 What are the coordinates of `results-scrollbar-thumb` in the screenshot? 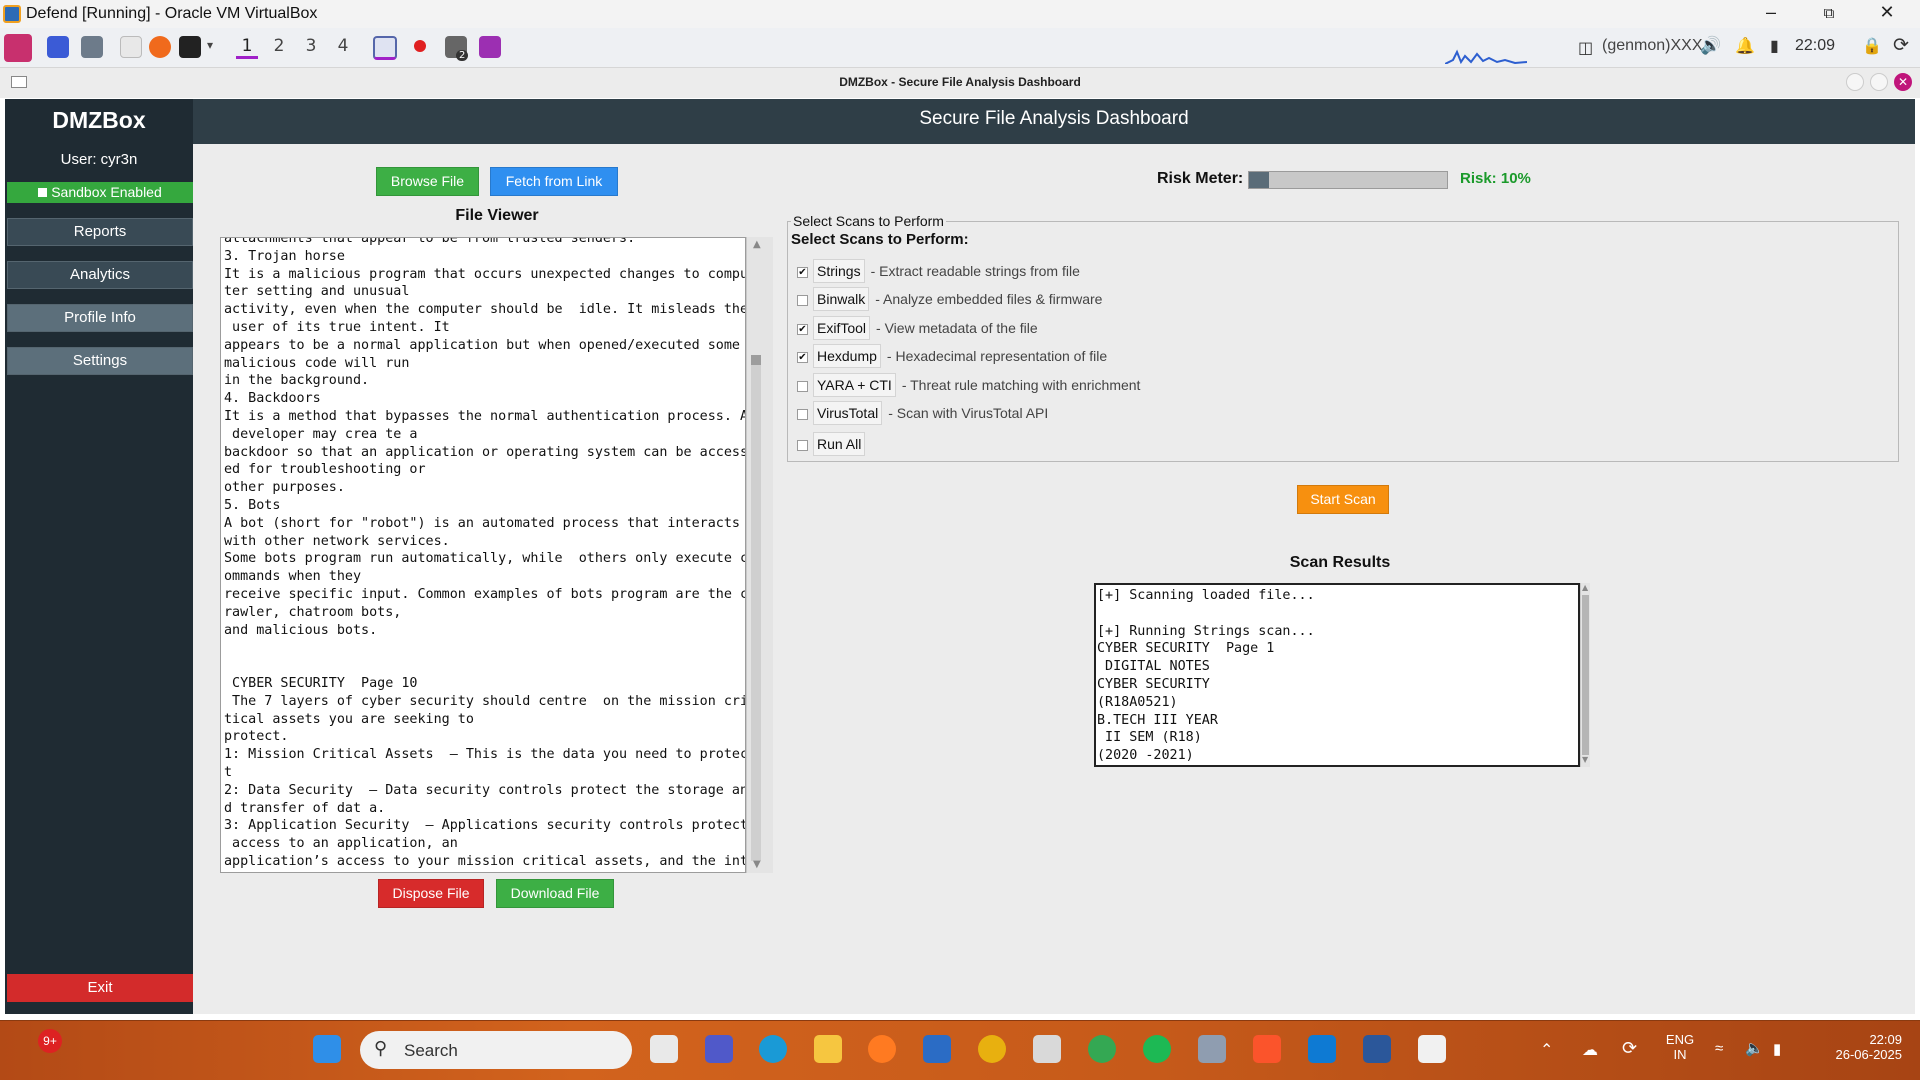 It's located at (1585, 675).